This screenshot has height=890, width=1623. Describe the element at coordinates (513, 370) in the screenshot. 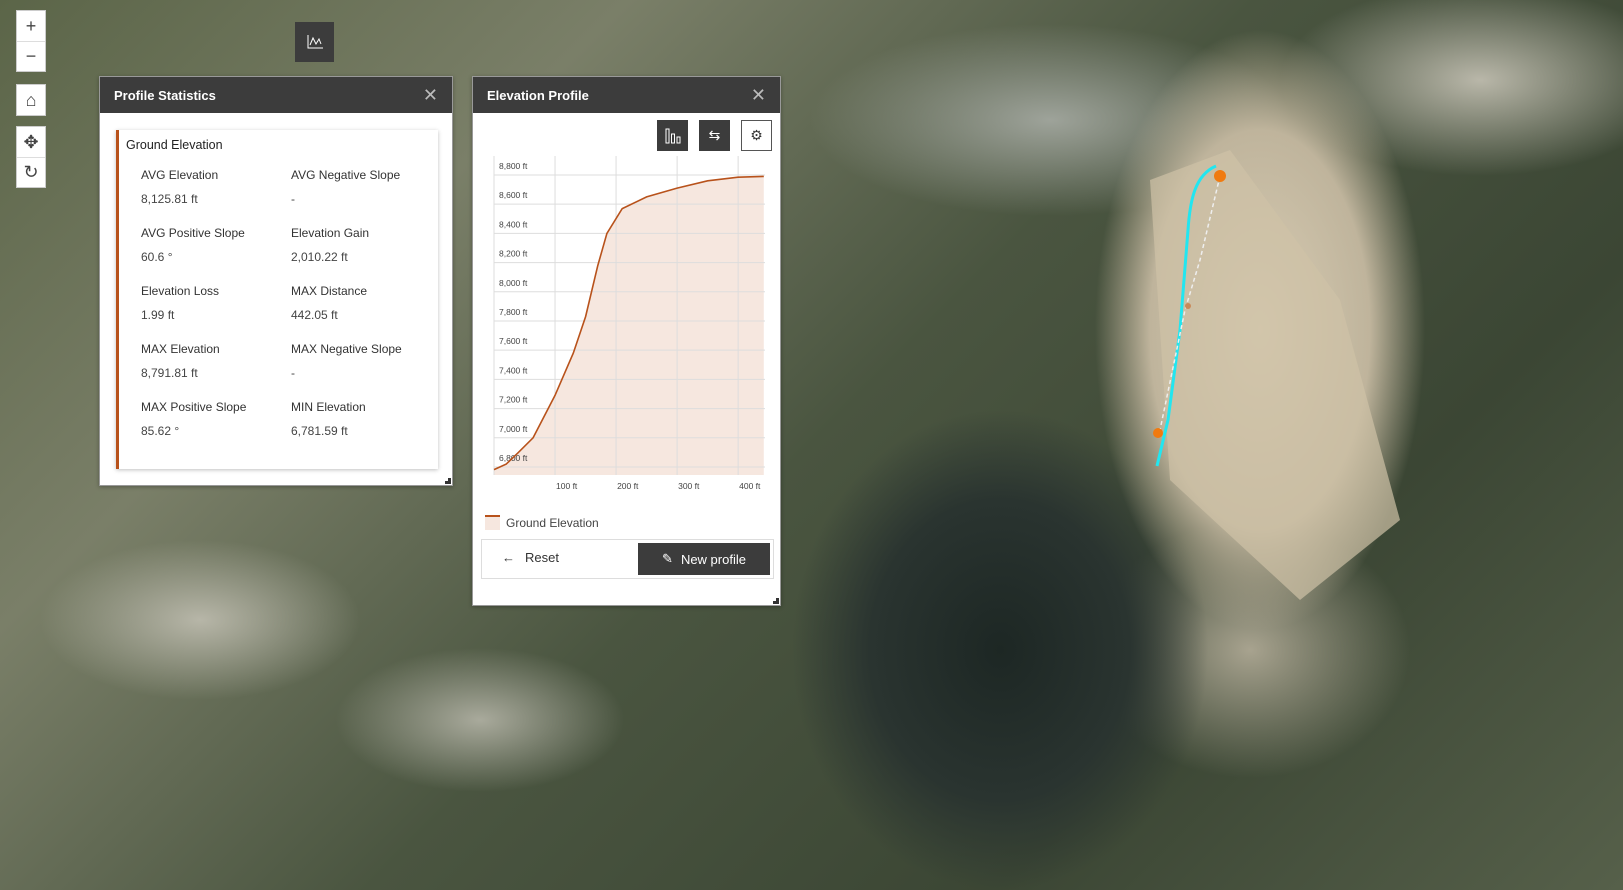

I see `y-tick-label: 7,400 ft` at that location.